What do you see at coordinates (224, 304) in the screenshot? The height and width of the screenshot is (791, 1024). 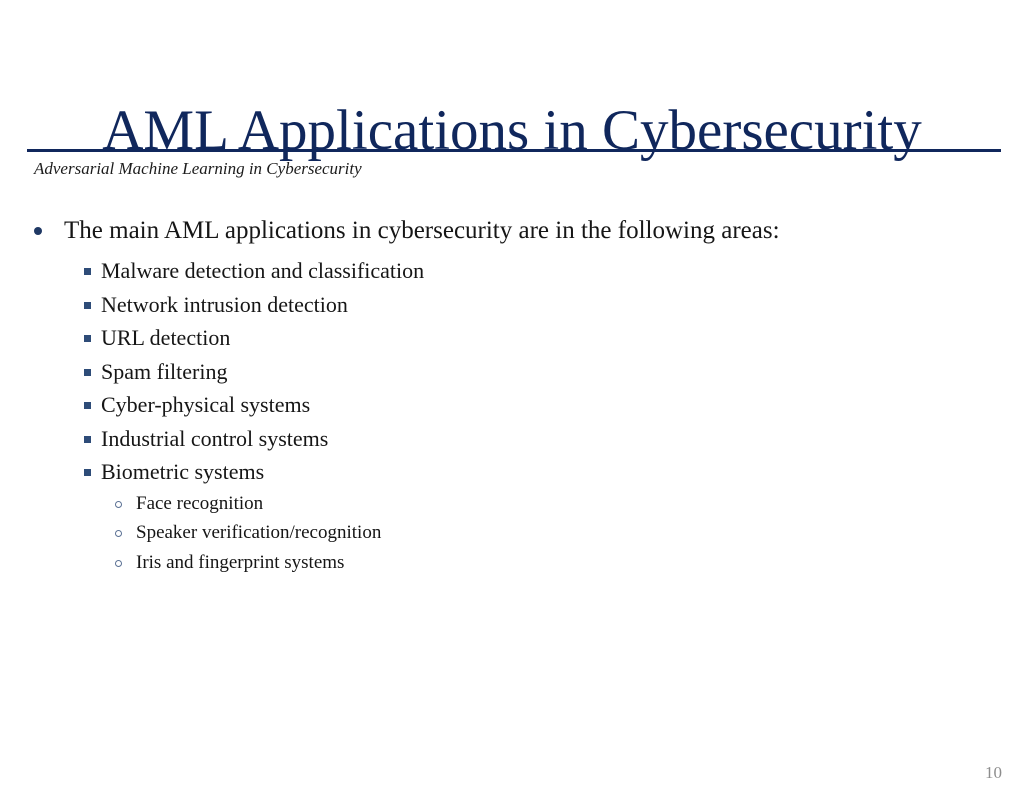 I see `list-item-label: Network intrusion detection` at bounding box center [224, 304].